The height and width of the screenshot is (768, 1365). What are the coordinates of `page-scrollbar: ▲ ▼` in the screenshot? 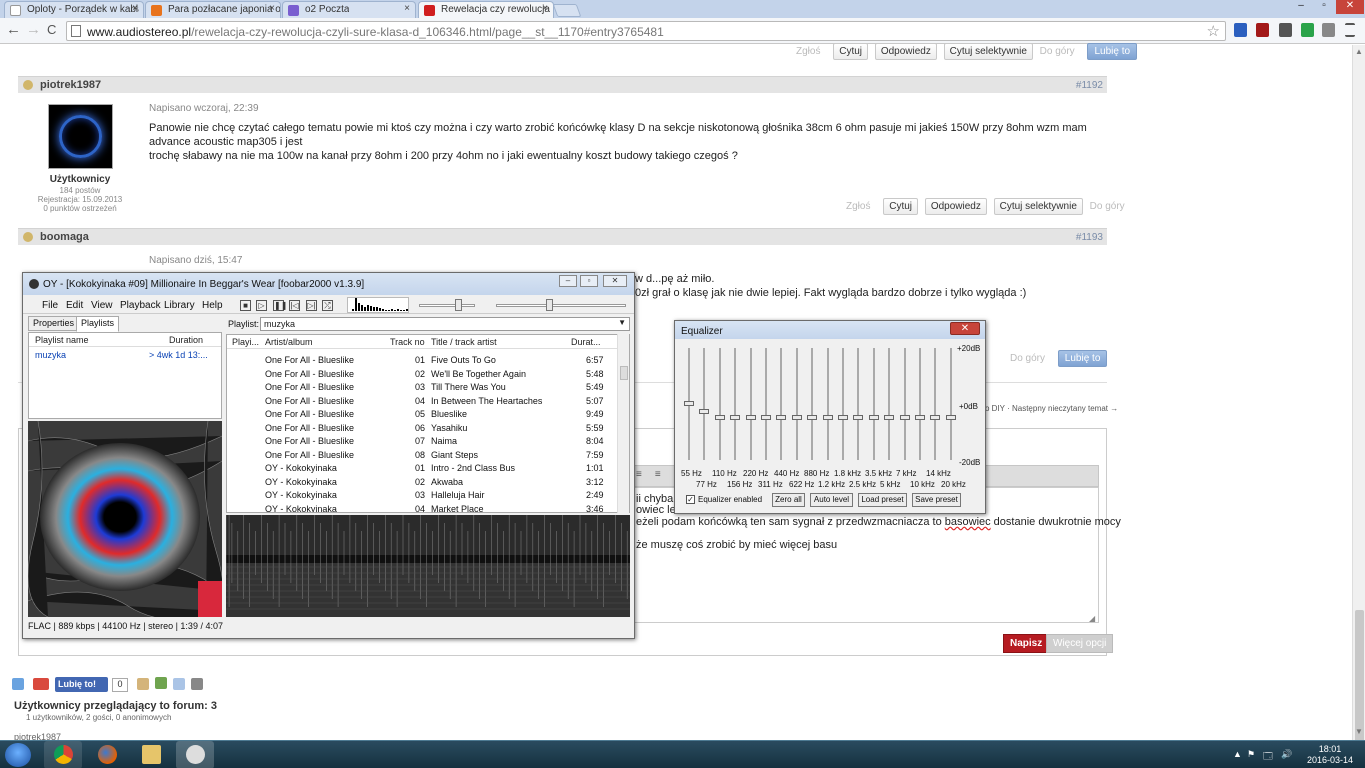 It's located at (1358, 402).